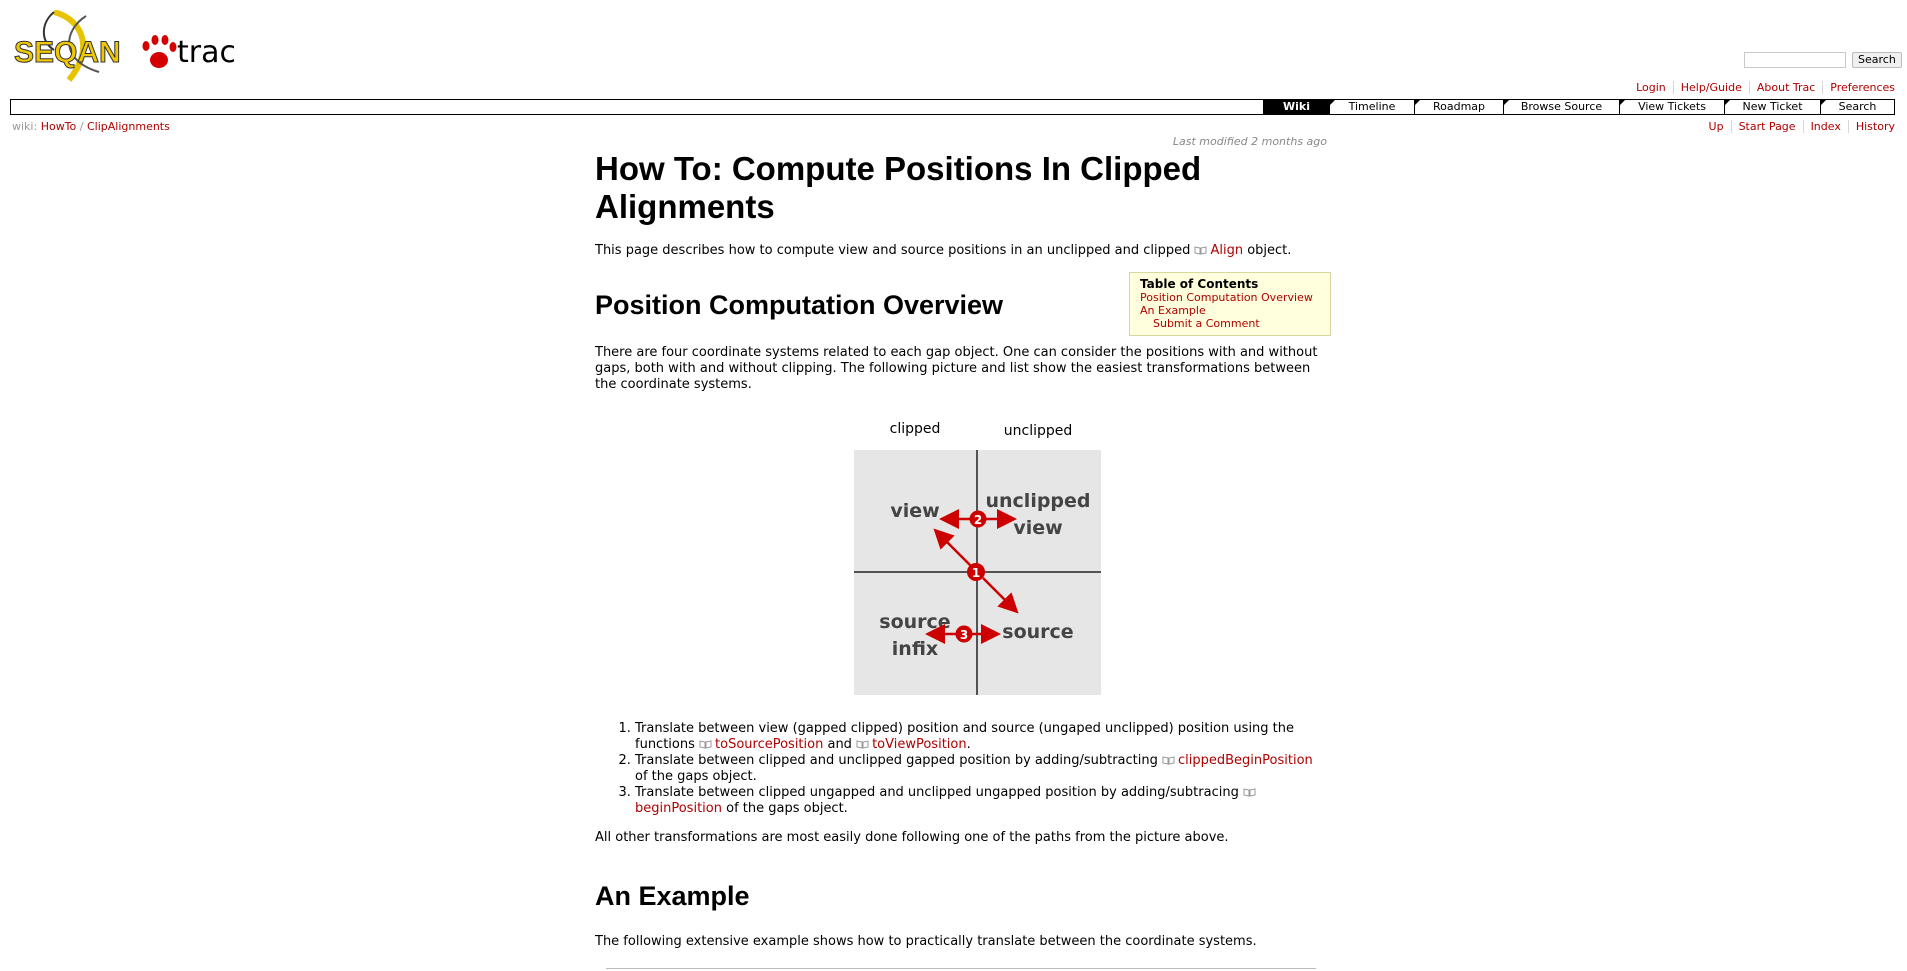 This screenshot has height=971, width=1907. Describe the element at coordinates (978, 520) in the screenshot. I see `marker-2-label: 2` at that location.